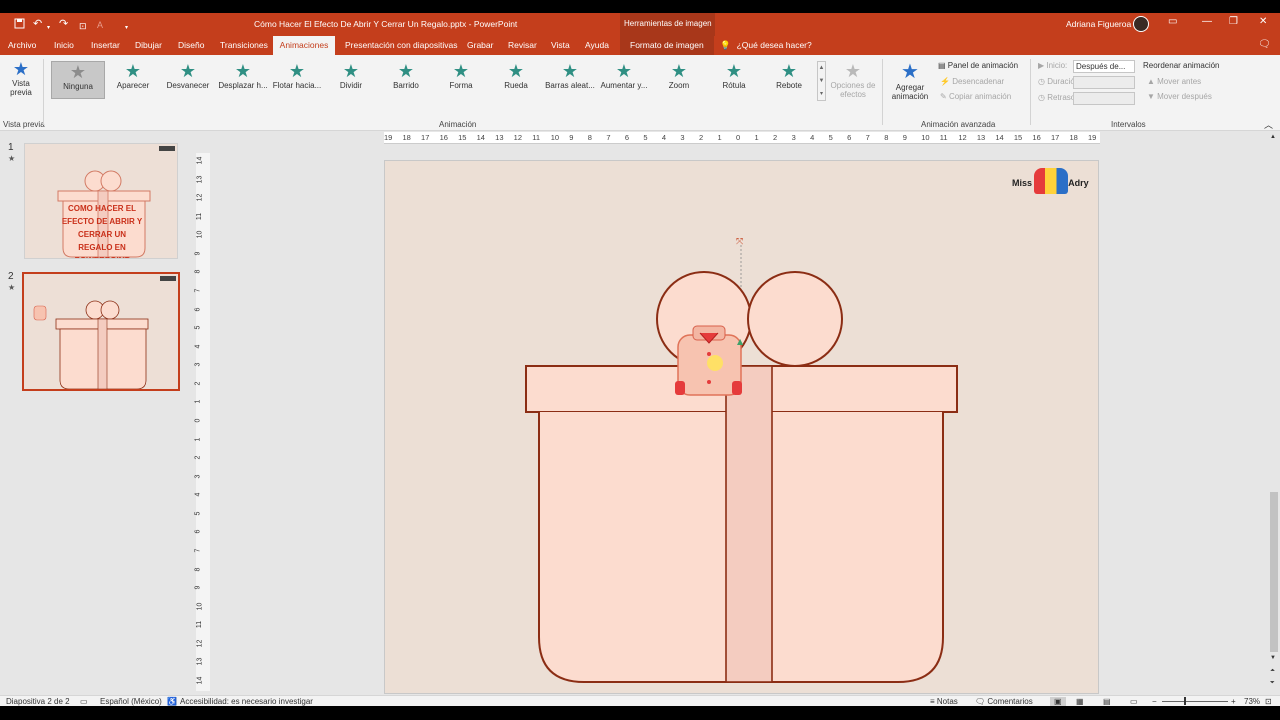 The height and width of the screenshot is (720, 1280). I want to click on picture-tools-context-label: Herramientas de imagen, so click(667, 24).